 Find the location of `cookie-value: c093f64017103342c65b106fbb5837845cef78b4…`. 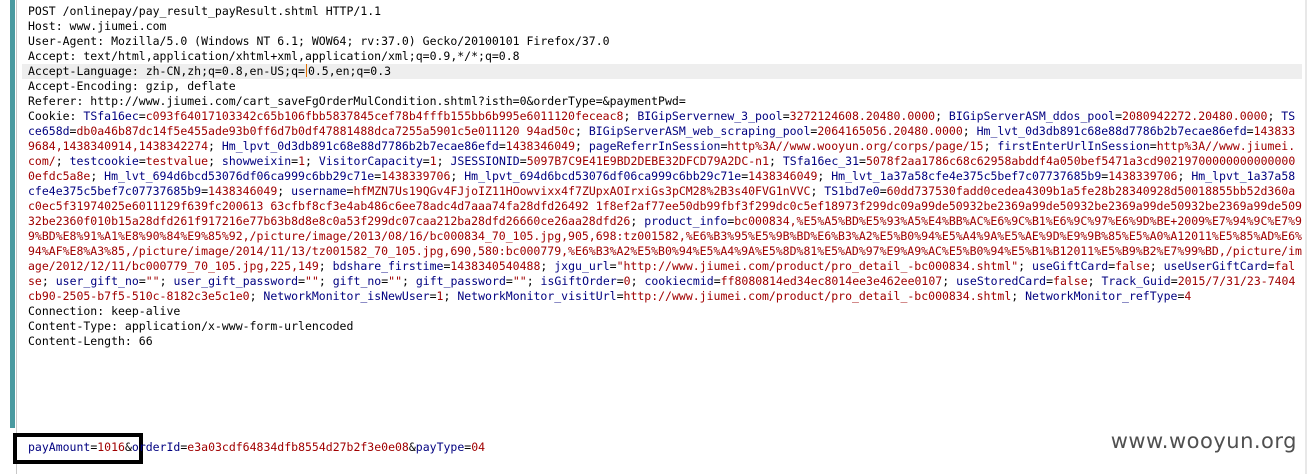

cookie-value: c093f64017103342c65b106fbb5837845cef78b4… is located at coordinates (384, 116).